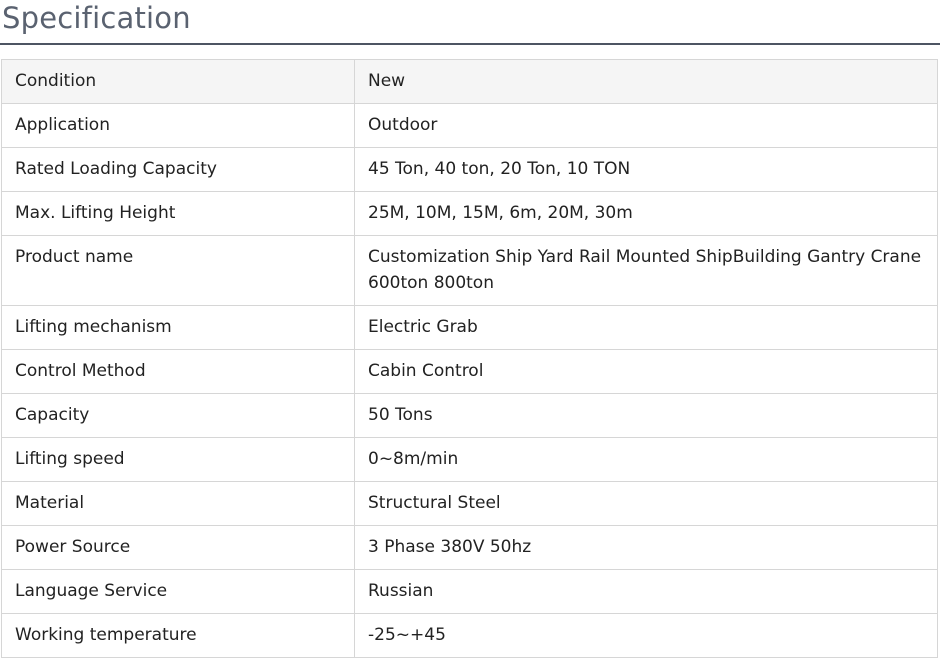 The height and width of the screenshot is (658, 940). Describe the element at coordinates (646, 327) in the screenshot. I see `row-value: Electric Grab` at that location.